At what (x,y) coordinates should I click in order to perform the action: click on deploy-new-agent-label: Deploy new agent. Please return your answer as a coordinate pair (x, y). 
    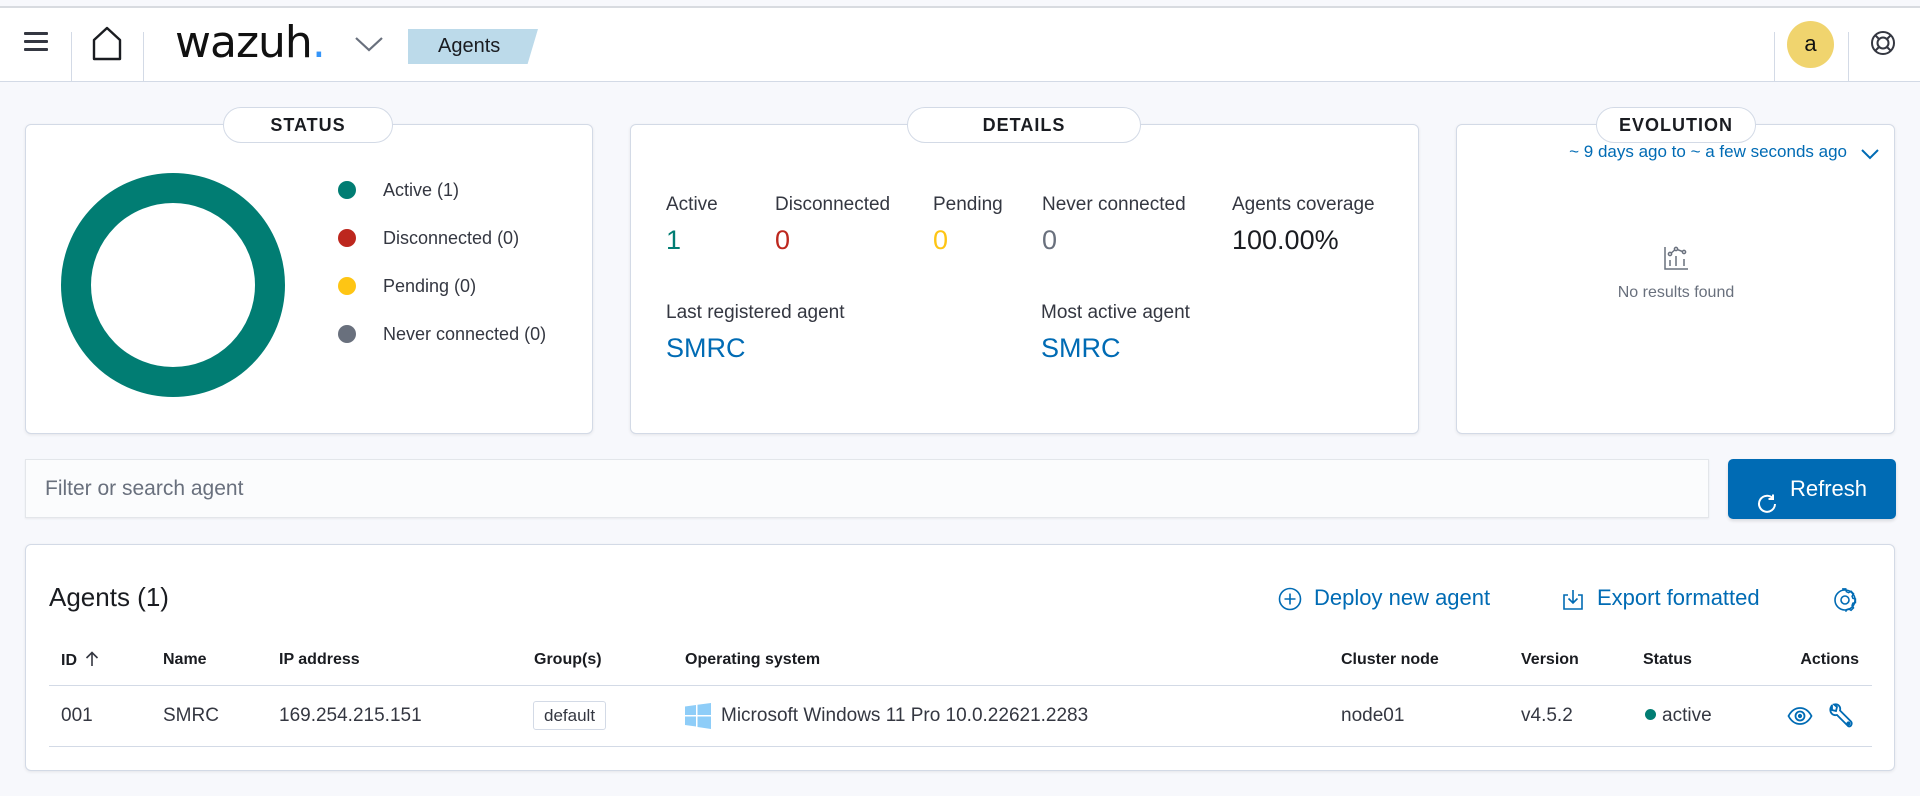
    Looking at the image, I should click on (1402, 597).